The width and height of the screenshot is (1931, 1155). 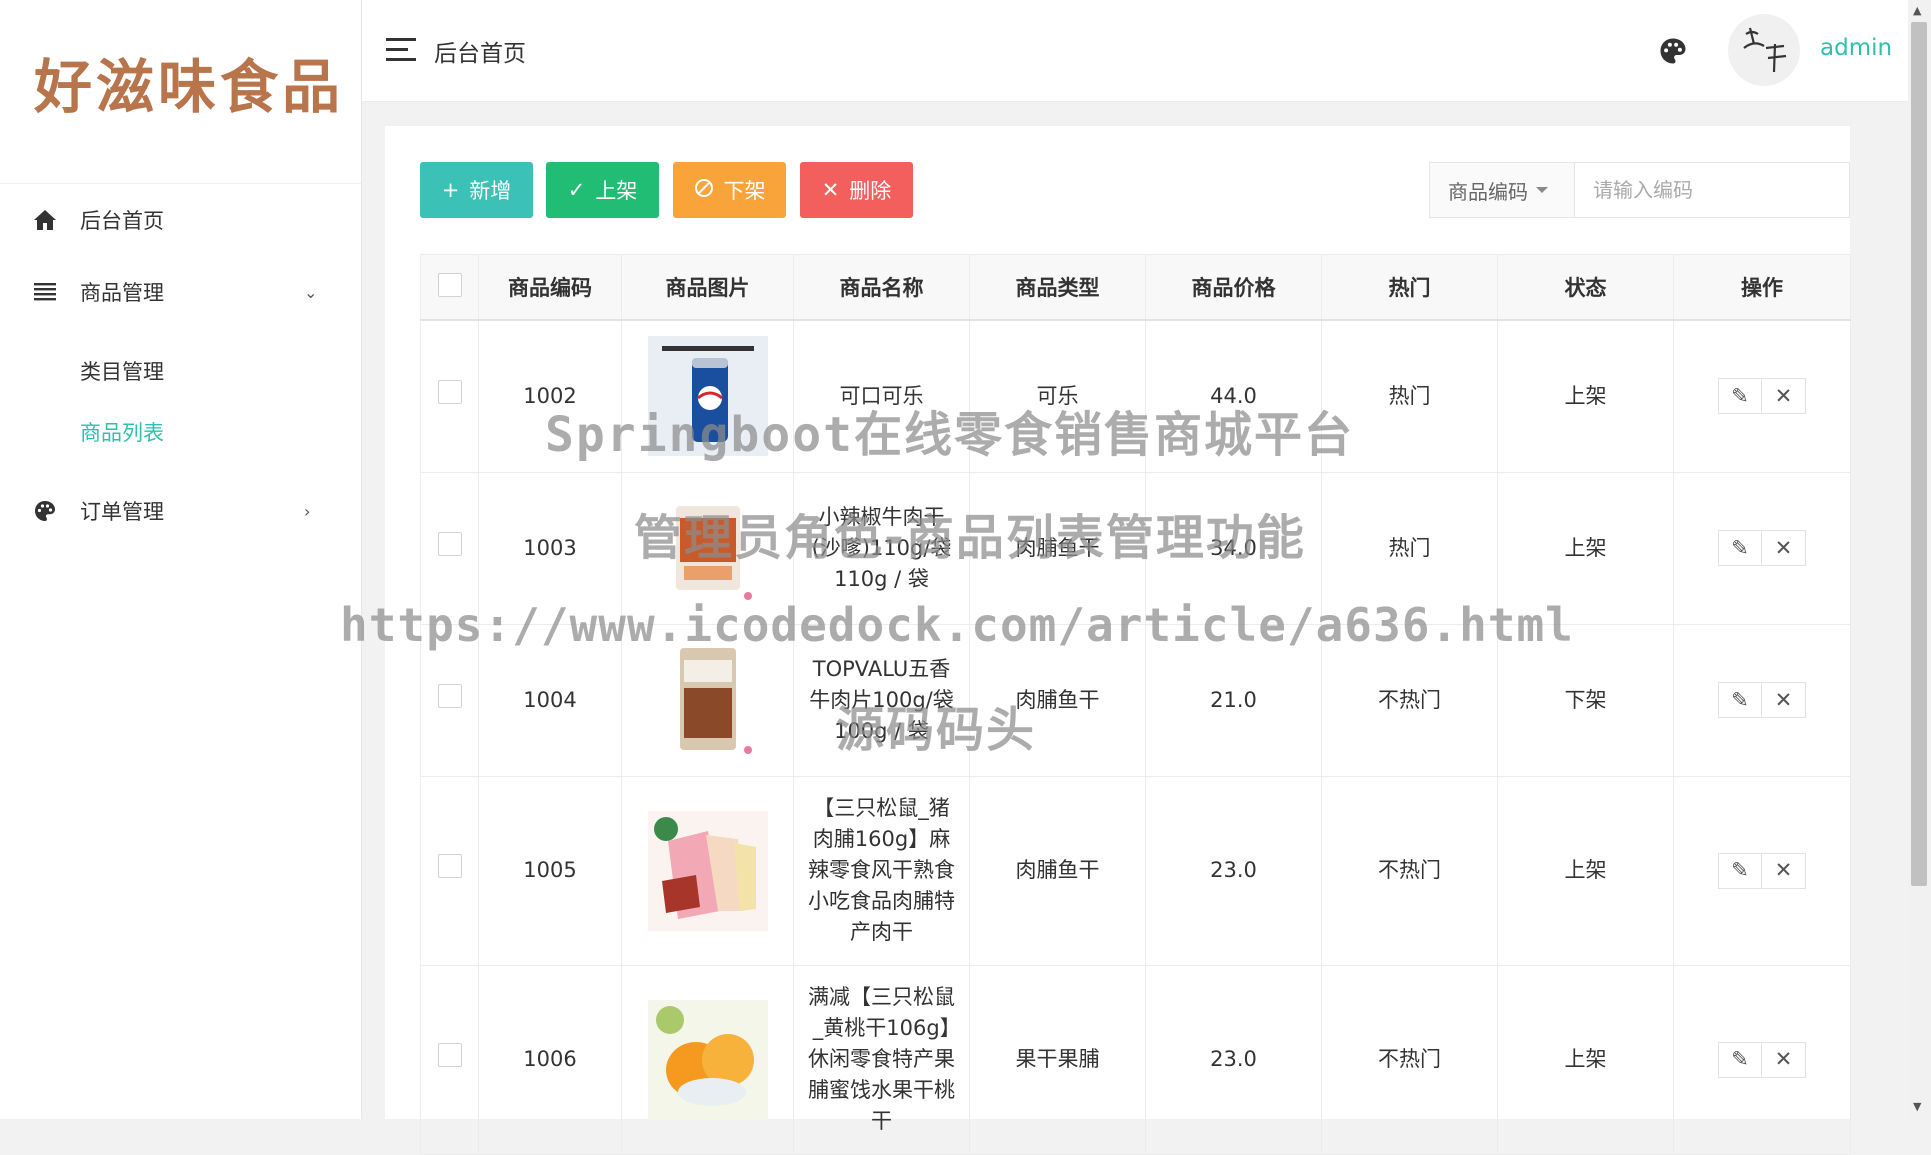 What do you see at coordinates (449, 284) in the screenshot?
I see `select-all-checkbox` at bounding box center [449, 284].